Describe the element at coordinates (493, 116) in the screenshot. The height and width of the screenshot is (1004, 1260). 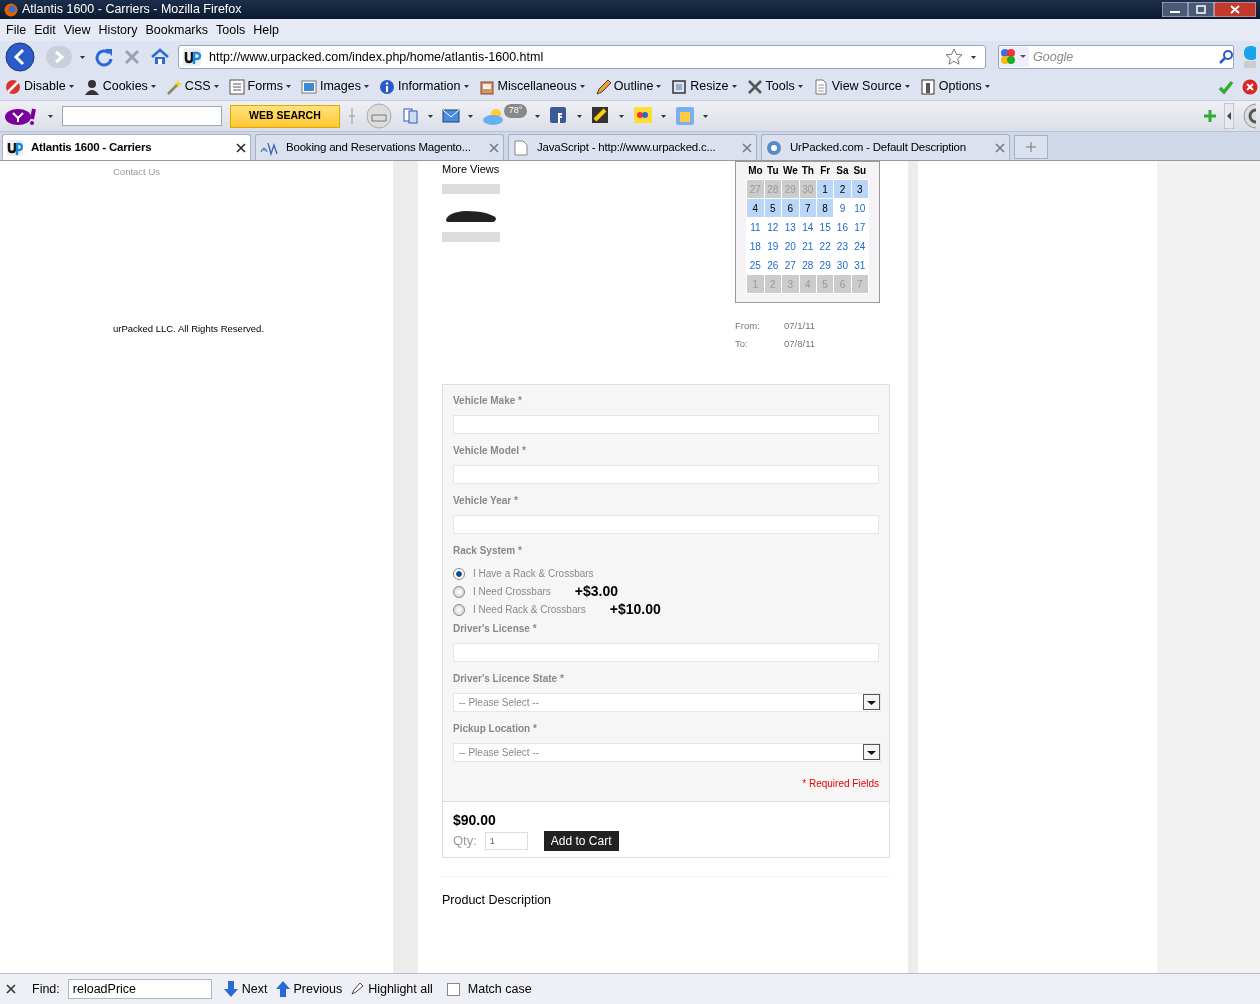
I see `cloud-icon` at that location.